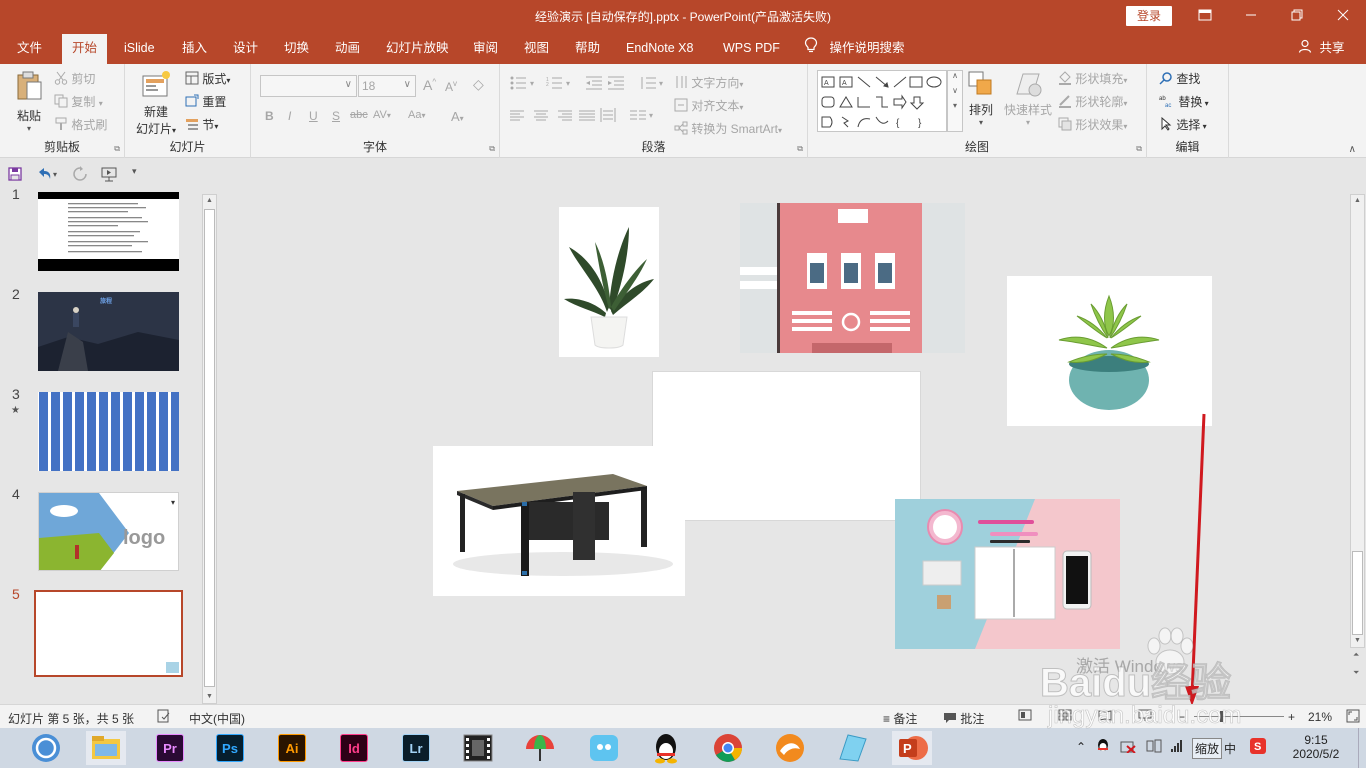 This screenshot has width=1366, height=768. What do you see at coordinates (751, 48) in the screenshot?
I see `tab-wps-pdf: WPS PDF` at bounding box center [751, 48].